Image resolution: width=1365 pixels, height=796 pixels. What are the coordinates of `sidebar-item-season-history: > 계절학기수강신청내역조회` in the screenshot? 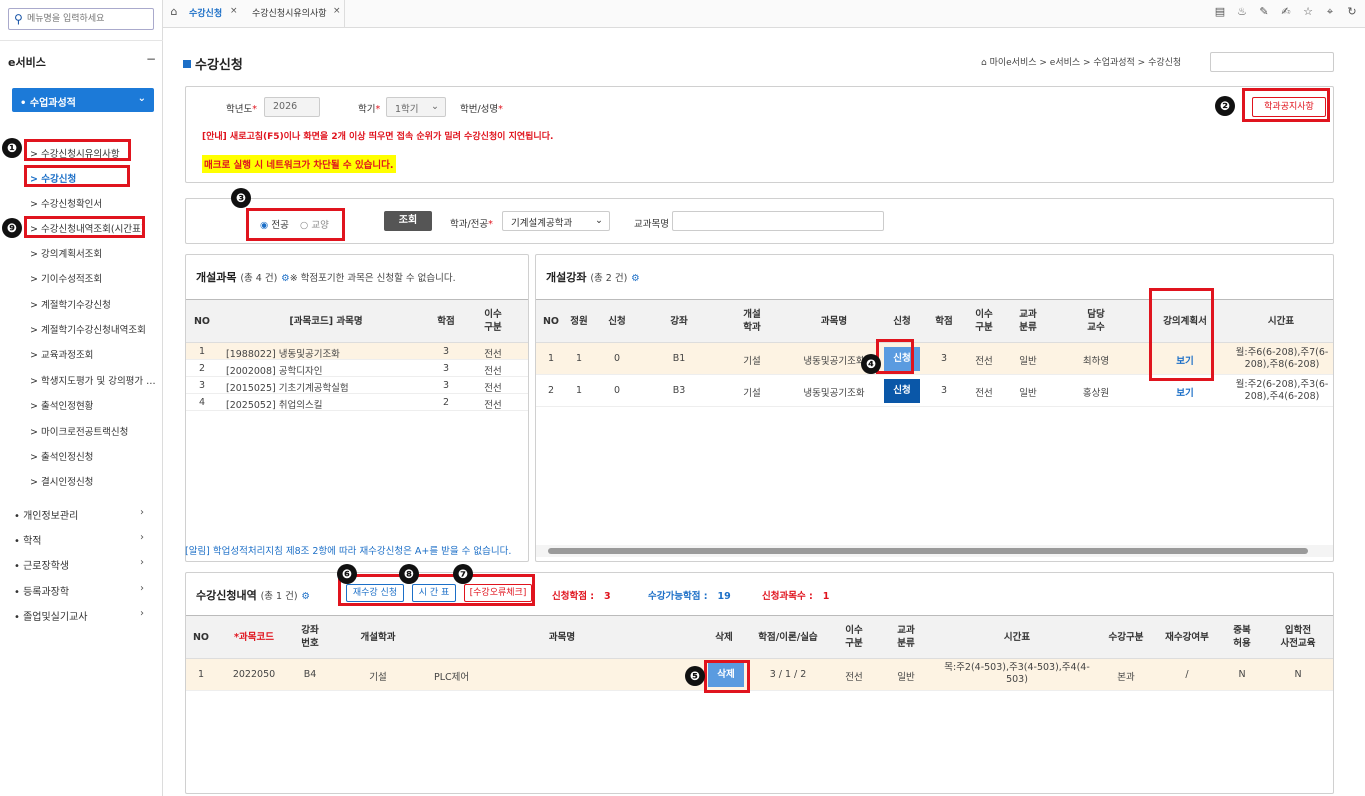 It's located at (88, 329).